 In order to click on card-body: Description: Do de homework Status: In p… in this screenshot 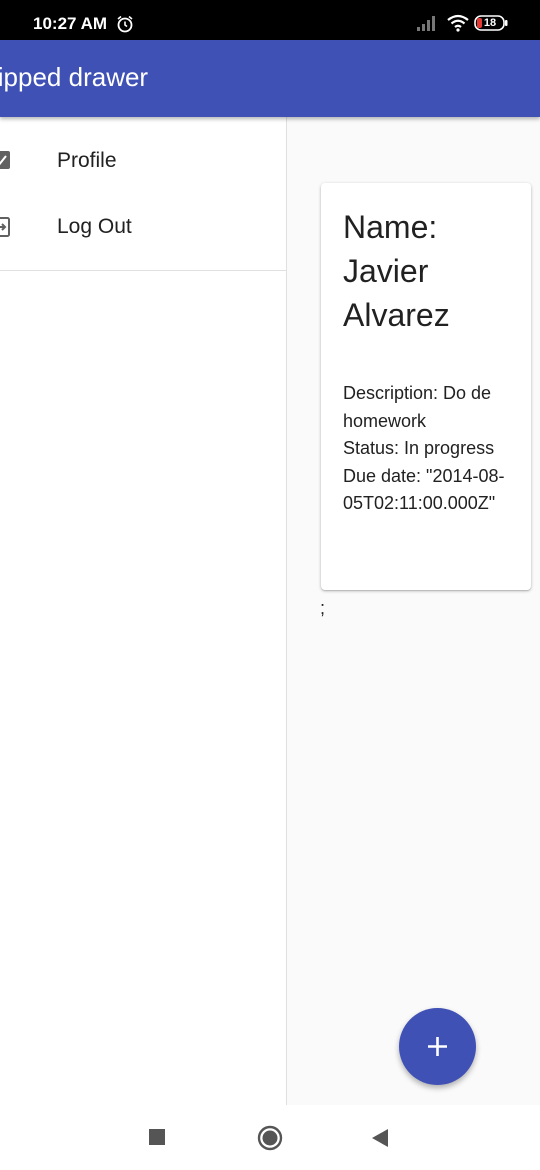, I will do `click(435, 449)`.